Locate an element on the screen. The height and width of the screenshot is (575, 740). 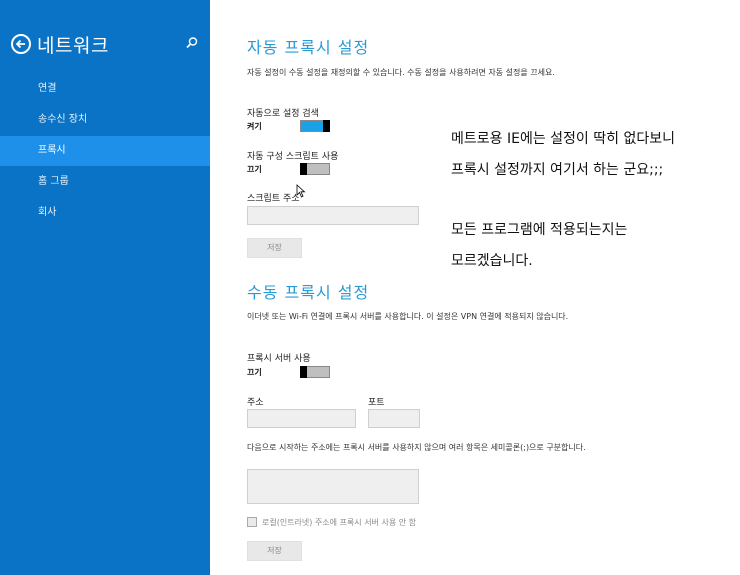
local-bypass-label: 로컬(인트라넷) 주소에 프록시 서버 사용 안 함 is located at coordinates (339, 522).